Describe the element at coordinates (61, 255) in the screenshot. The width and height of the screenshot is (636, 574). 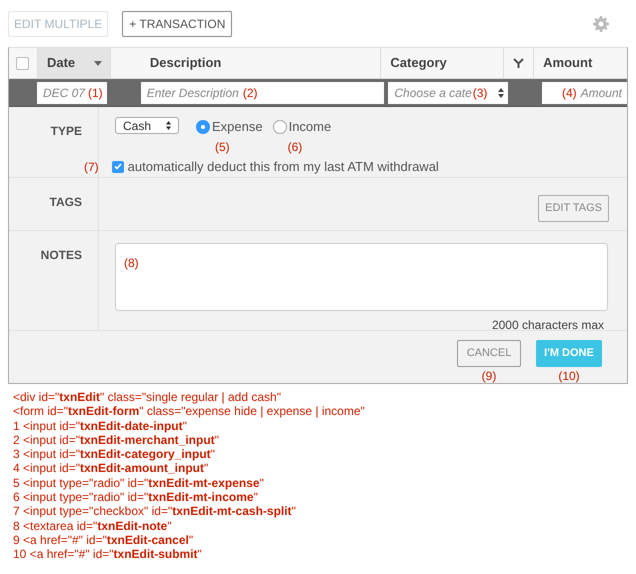
I see `section-label: NOTES` at that location.